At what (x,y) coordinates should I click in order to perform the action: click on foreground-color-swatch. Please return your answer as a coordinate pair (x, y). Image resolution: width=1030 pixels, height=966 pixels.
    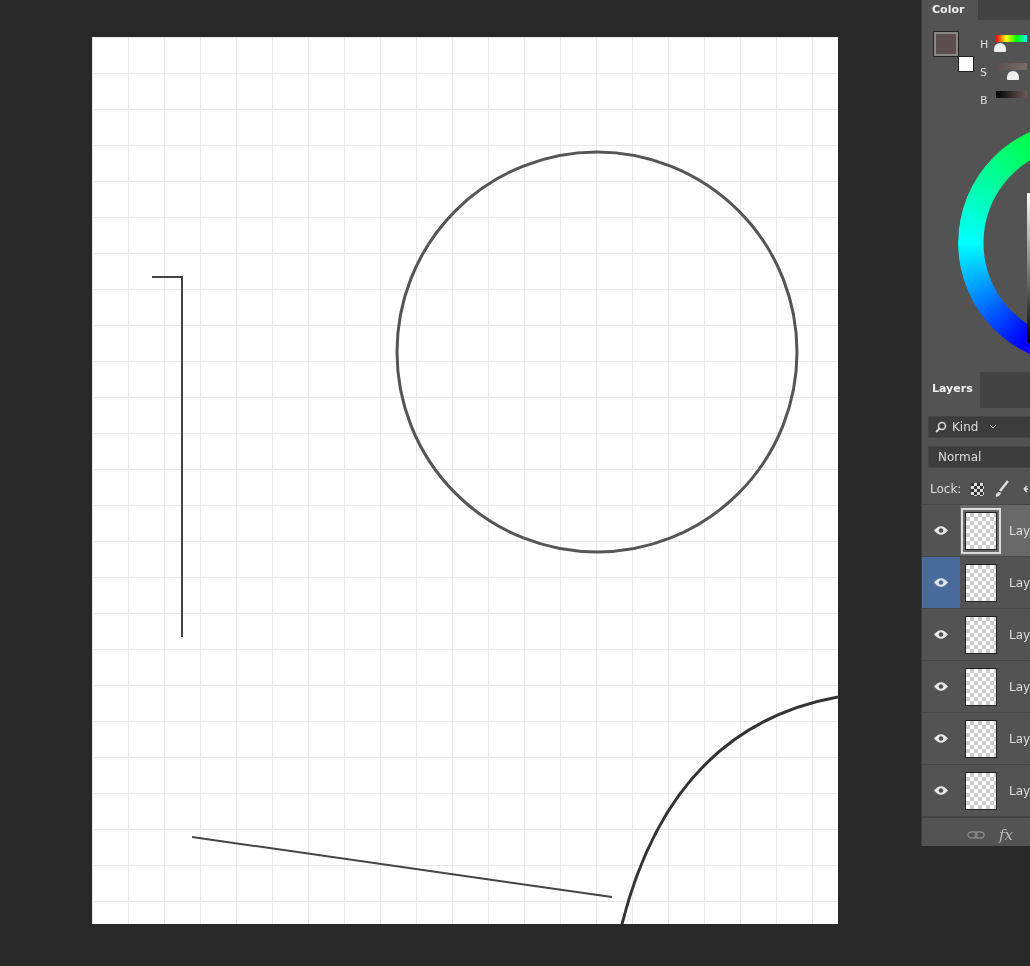
    Looking at the image, I should click on (946, 44).